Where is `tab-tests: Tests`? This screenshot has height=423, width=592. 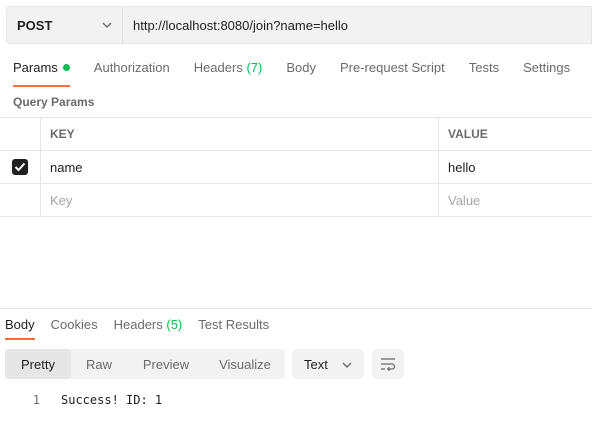
tab-tests: Tests is located at coordinates (484, 73).